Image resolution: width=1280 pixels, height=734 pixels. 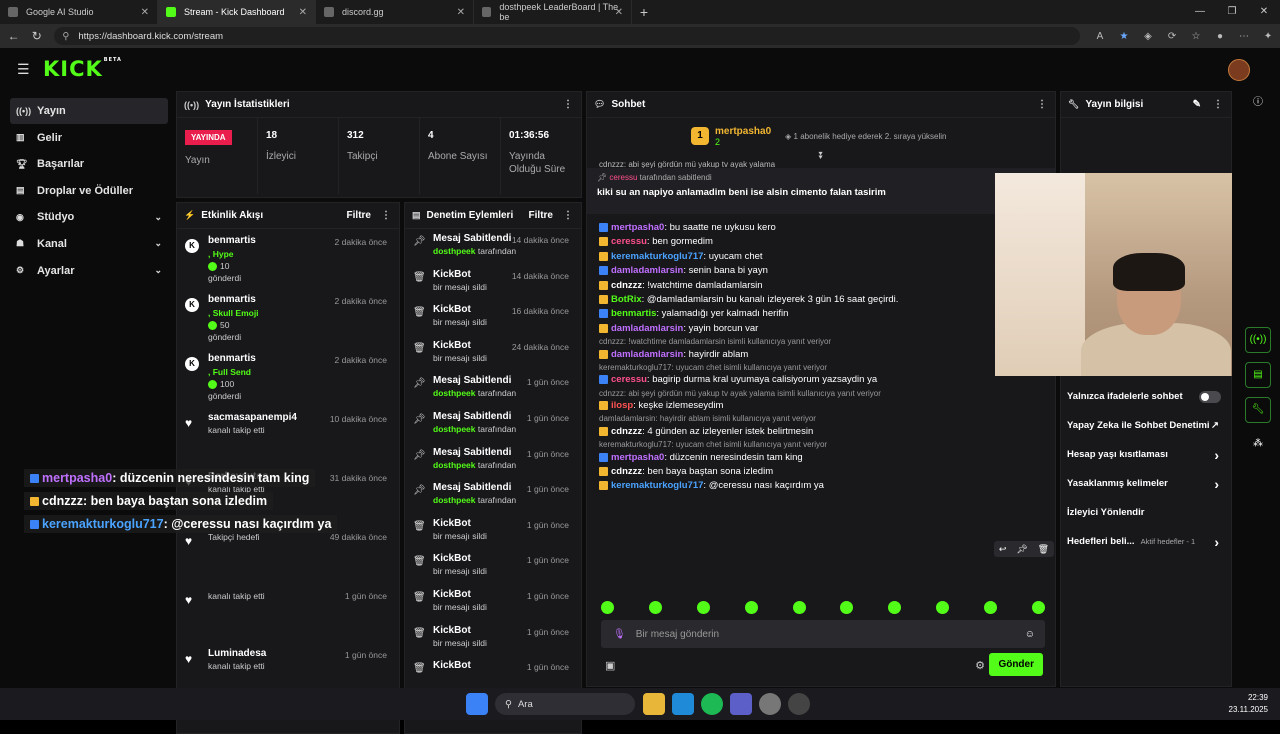 What do you see at coordinates (288, 258) in the screenshot?
I see `activity-item: Kbenmartis , Hype 10 gönderdi 2 dakika önce` at bounding box center [288, 258].